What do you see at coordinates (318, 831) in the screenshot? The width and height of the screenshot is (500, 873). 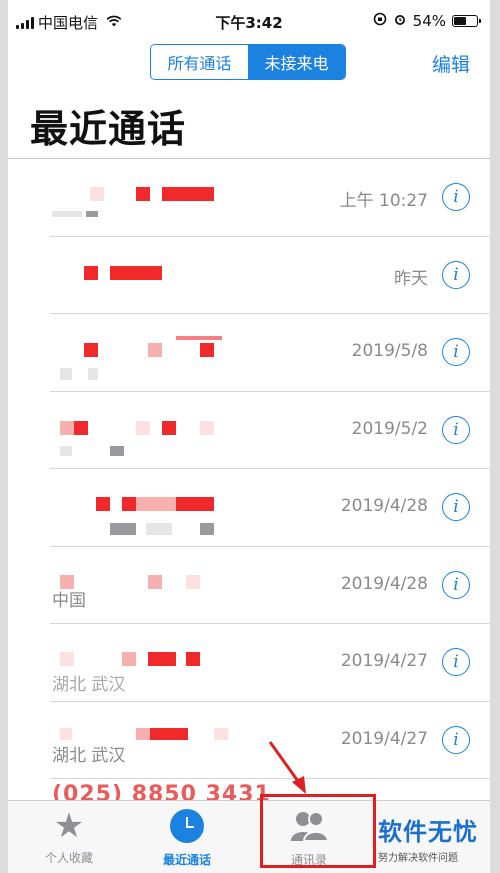 I see `annotation-highlight-box` at bounding box center [318, 831].